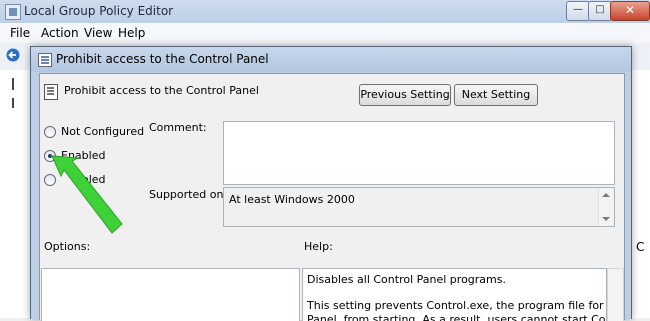 Image resolution: width=650 pixels, height=321 pixels. Describe the element at coordinates (170, 294) in the screenshot. I see `options-panel` at that location.